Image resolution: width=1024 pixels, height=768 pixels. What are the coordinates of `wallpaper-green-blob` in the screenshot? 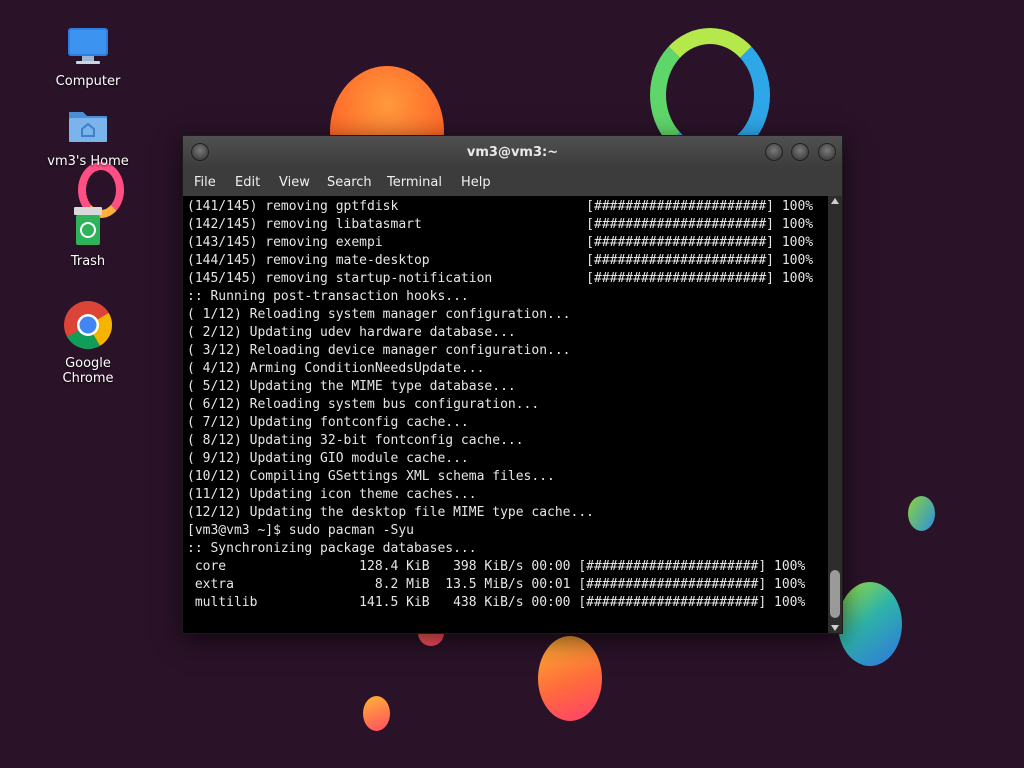 It's located at (870, 624).